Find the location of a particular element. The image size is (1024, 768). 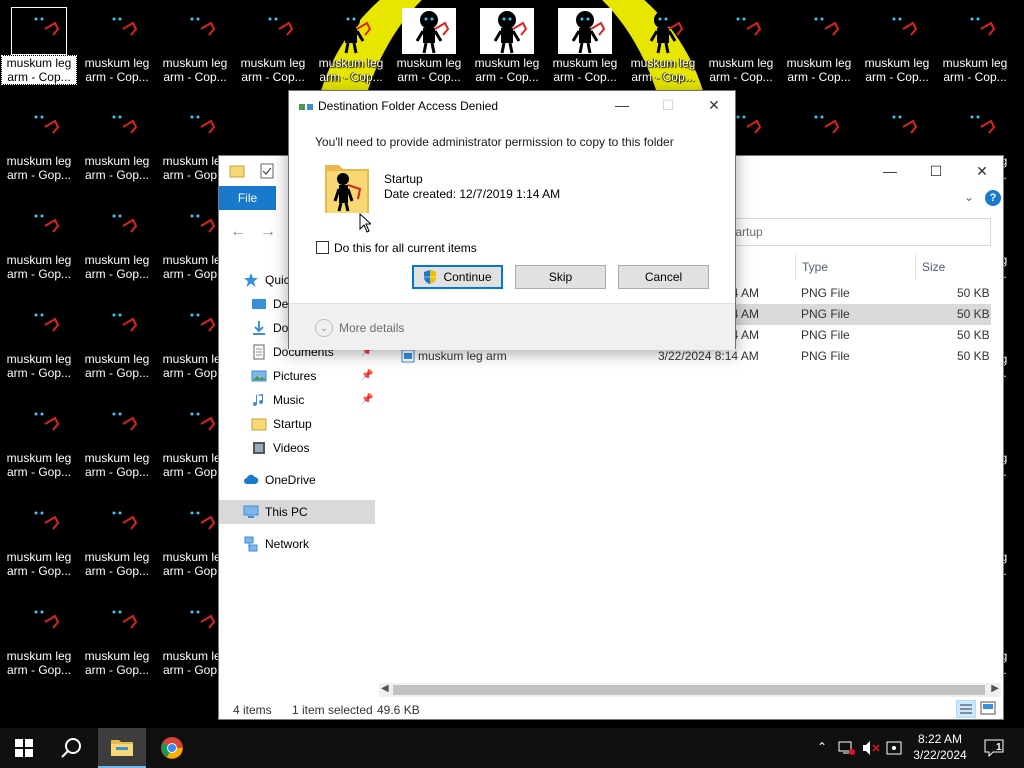

dialog-minimize-button: — is located at coordinates (622, 105).